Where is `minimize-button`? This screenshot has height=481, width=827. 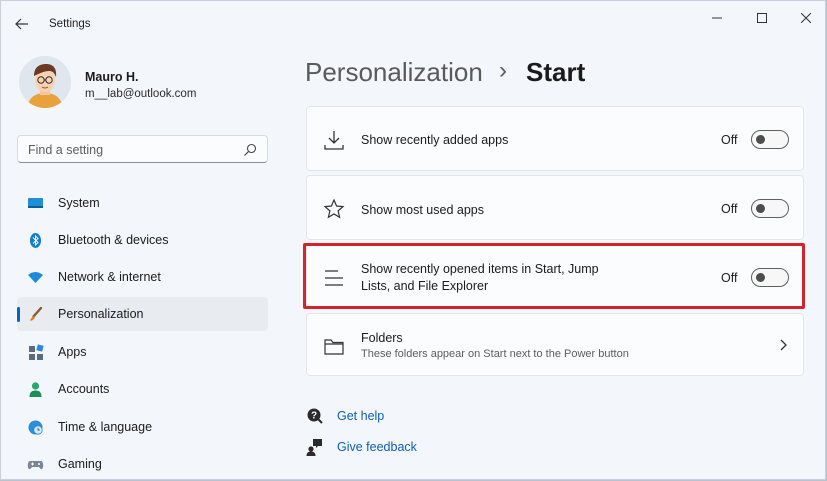 minimize-button is located at coordinates (717, 18).